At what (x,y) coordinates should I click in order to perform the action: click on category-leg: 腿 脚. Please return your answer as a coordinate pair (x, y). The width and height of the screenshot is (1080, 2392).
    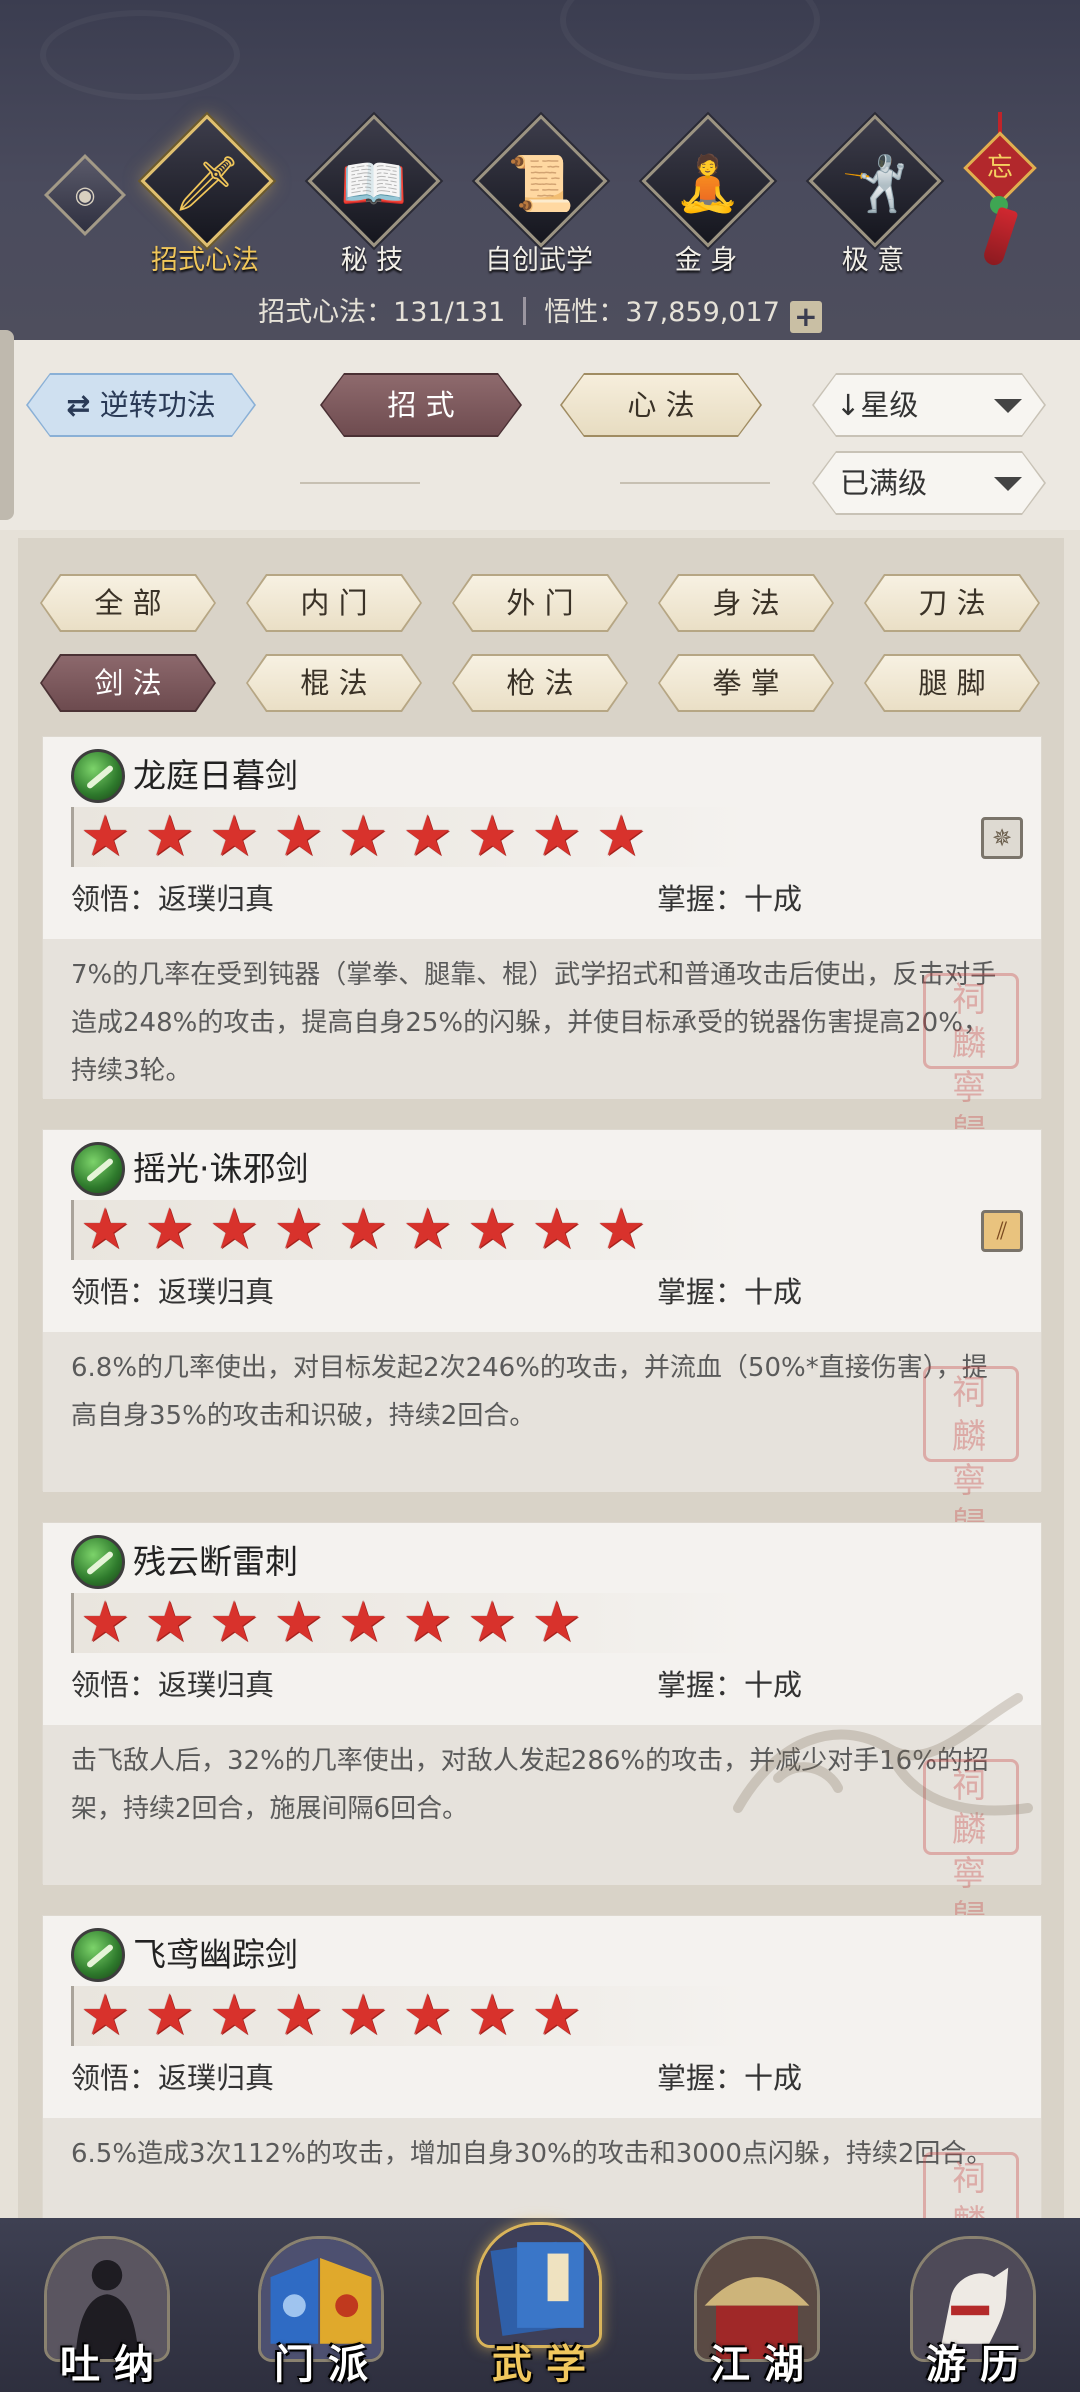
    Looking at the image, I should click on (952, 683).